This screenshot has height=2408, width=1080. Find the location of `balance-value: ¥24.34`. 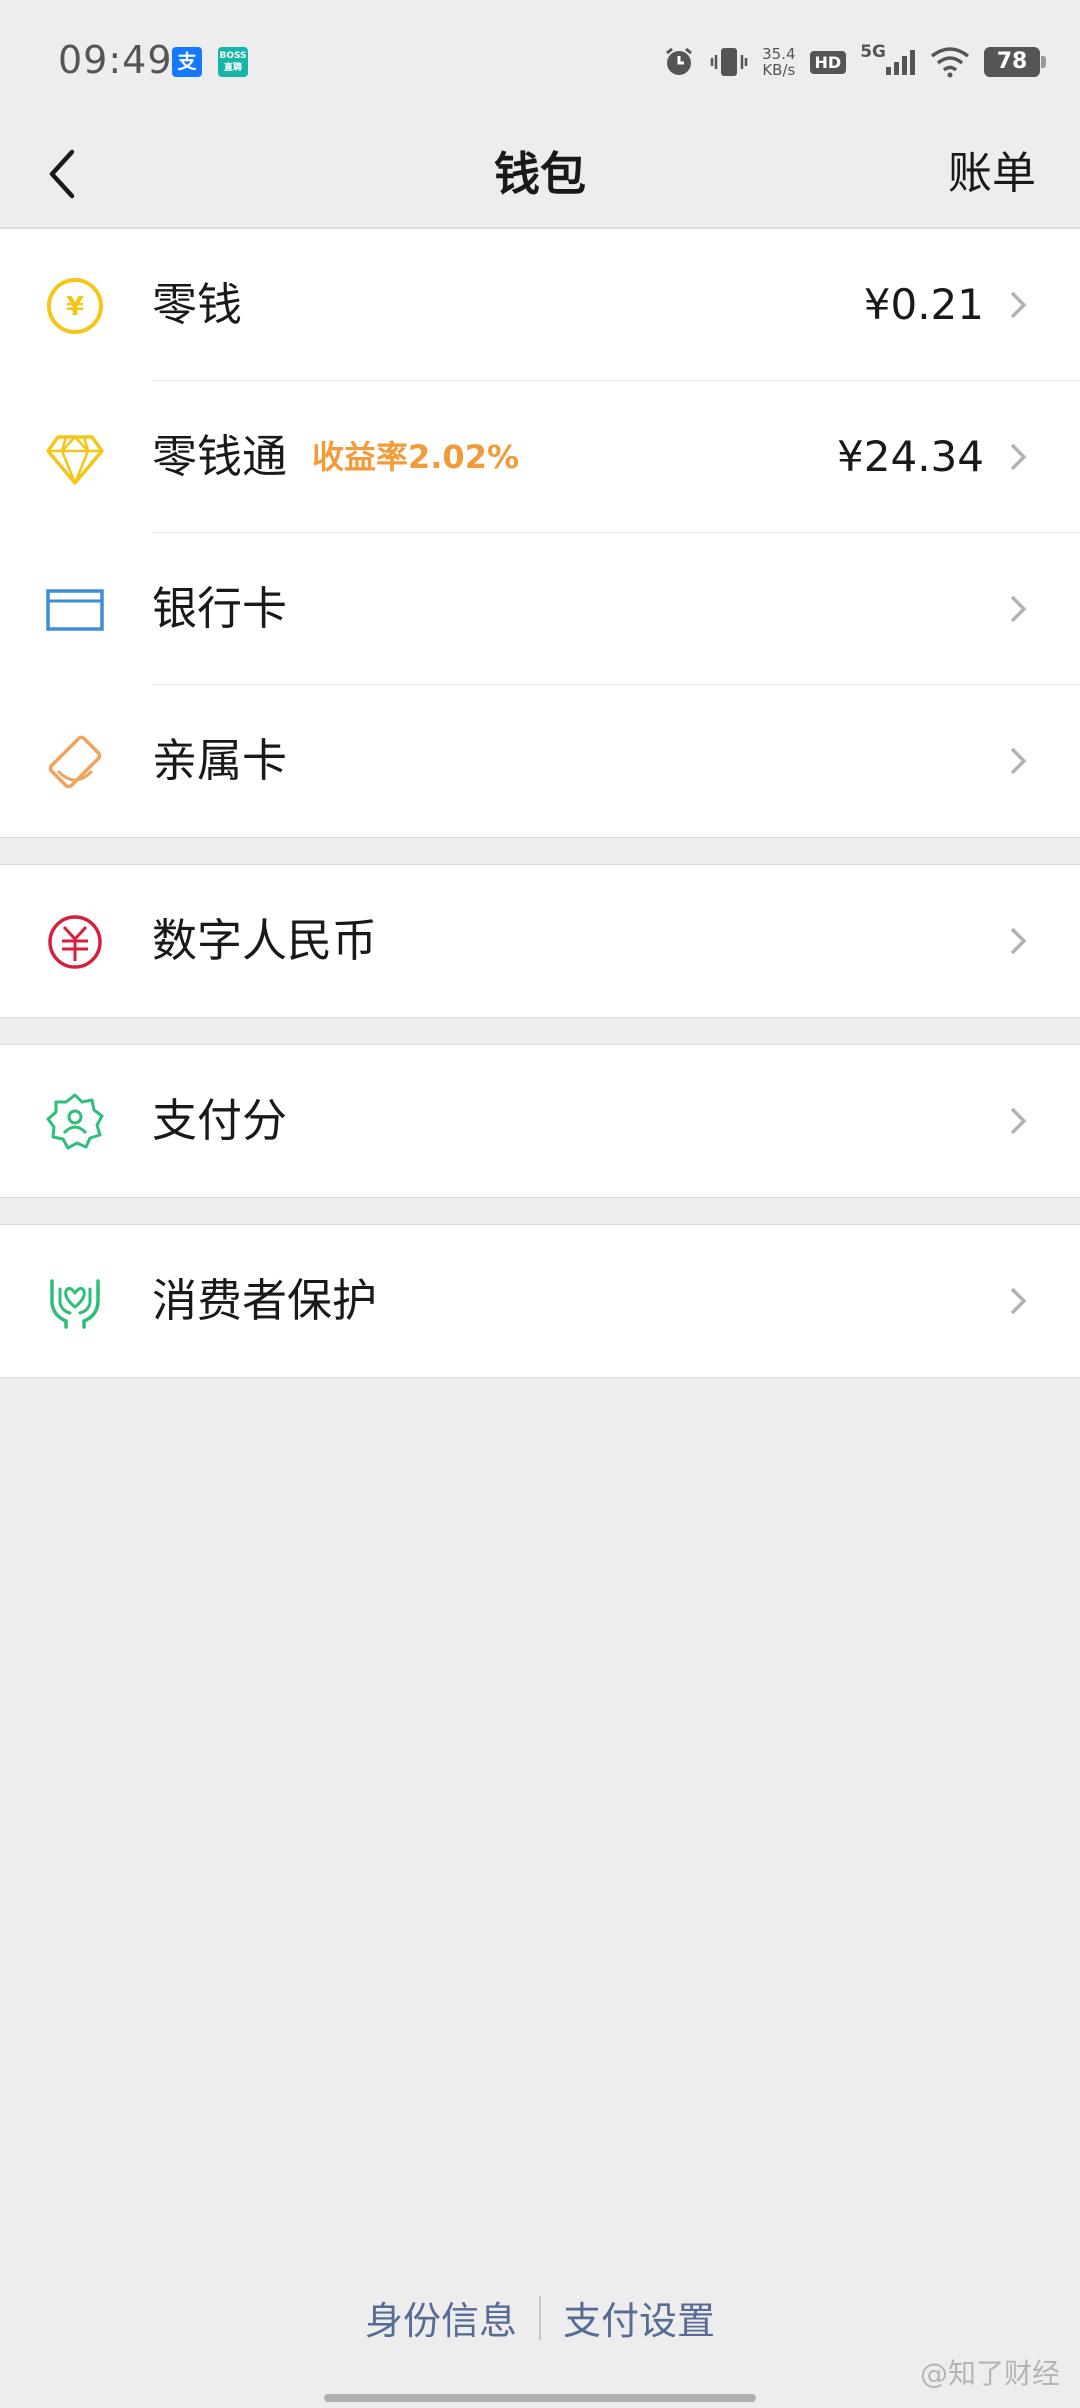

balance-value: ¥24.34 is located at coordinates (910, 456).